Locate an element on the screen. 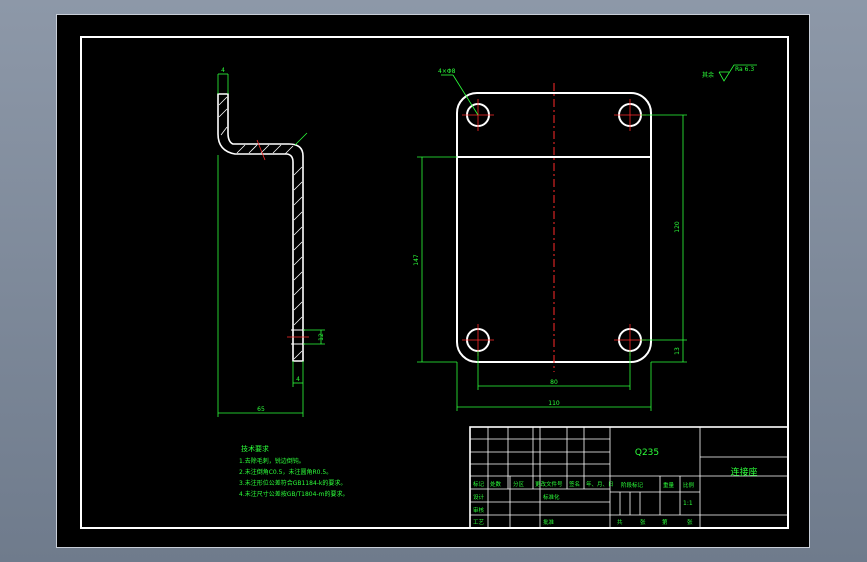 This screenshot has height=562, width=867. tech-title: 技术要求 is located at coordinates (255, 448).